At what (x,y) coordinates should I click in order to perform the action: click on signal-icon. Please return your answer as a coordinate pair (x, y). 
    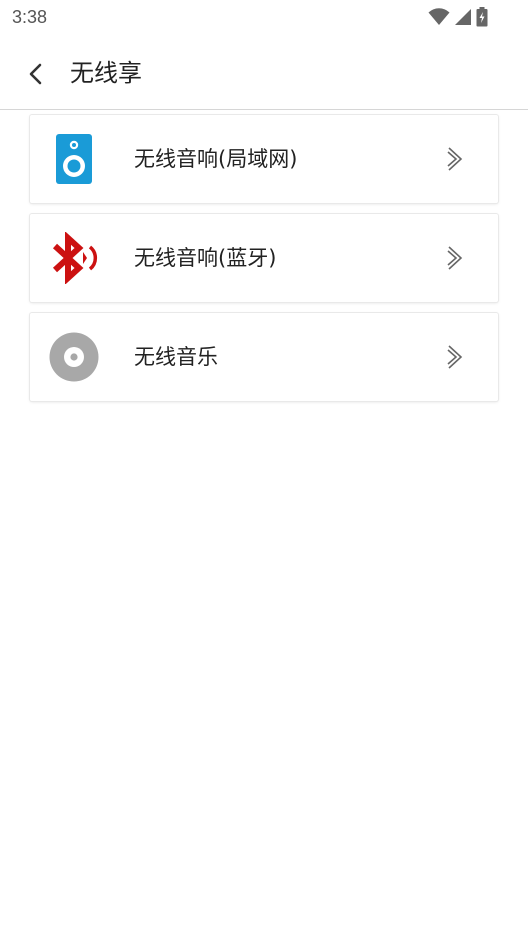
    Looking at the image, I should click on (463, 17).